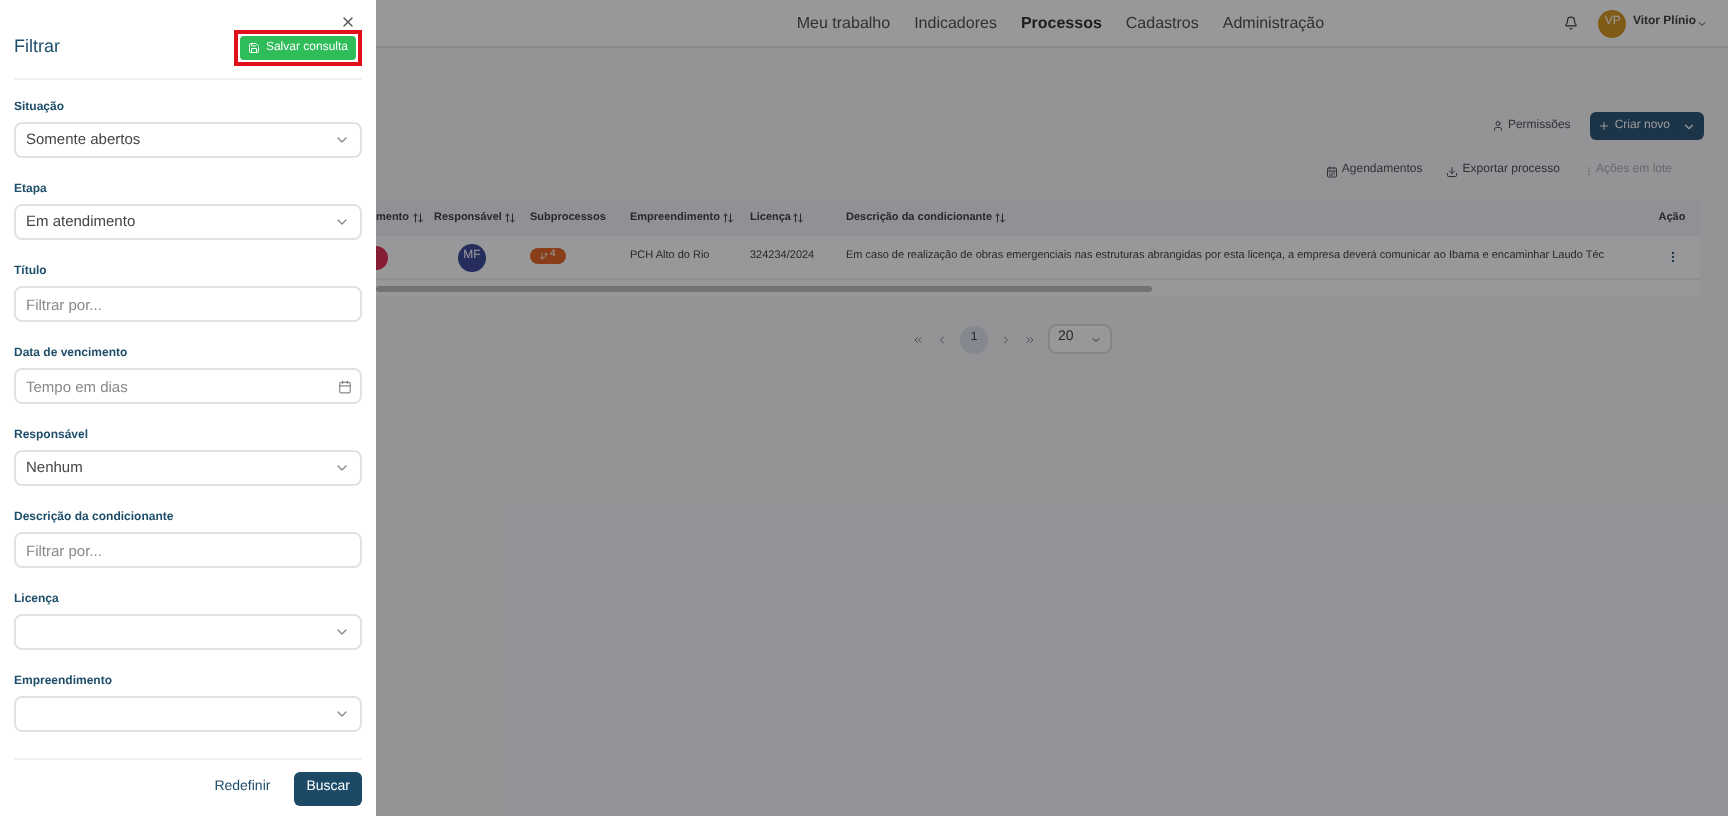 The width and height of the screenshot is (1728, 816). I want to click on nav-link: Meu trabalho, so click(843, 23).